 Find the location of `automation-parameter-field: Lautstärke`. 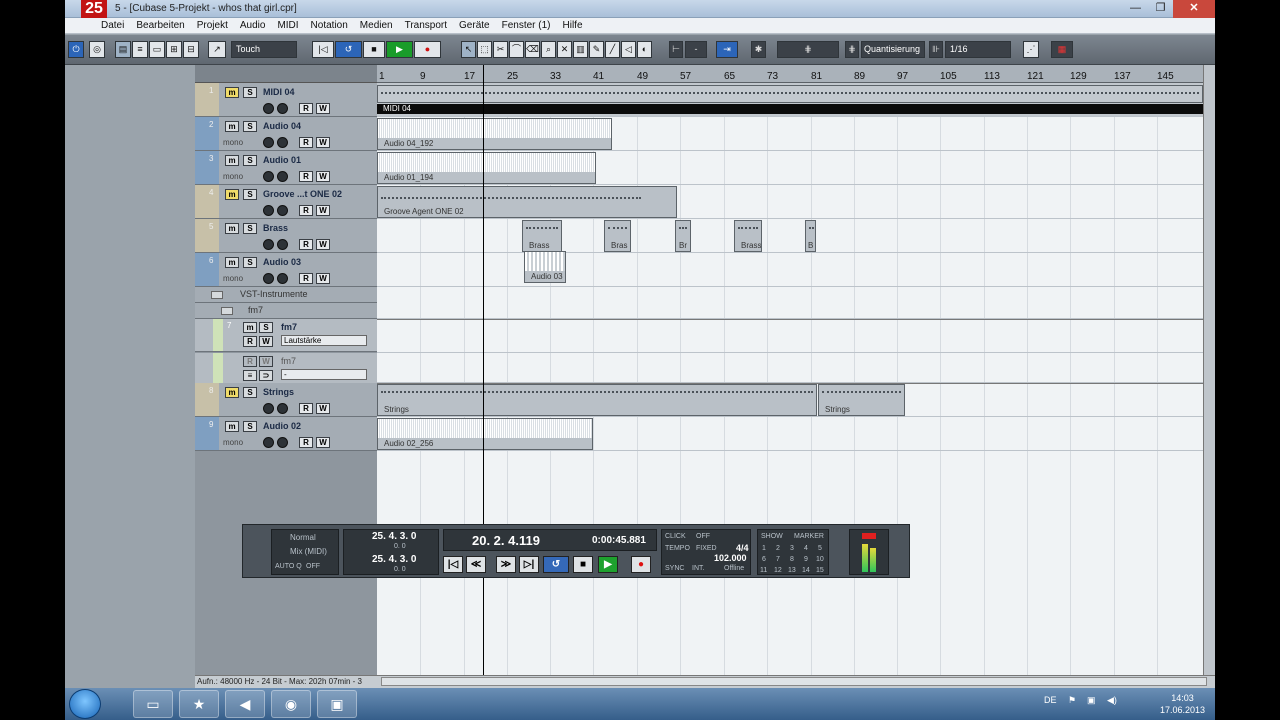

automation-parameter-field: Lautstärke is located at coordinates (324, 340).